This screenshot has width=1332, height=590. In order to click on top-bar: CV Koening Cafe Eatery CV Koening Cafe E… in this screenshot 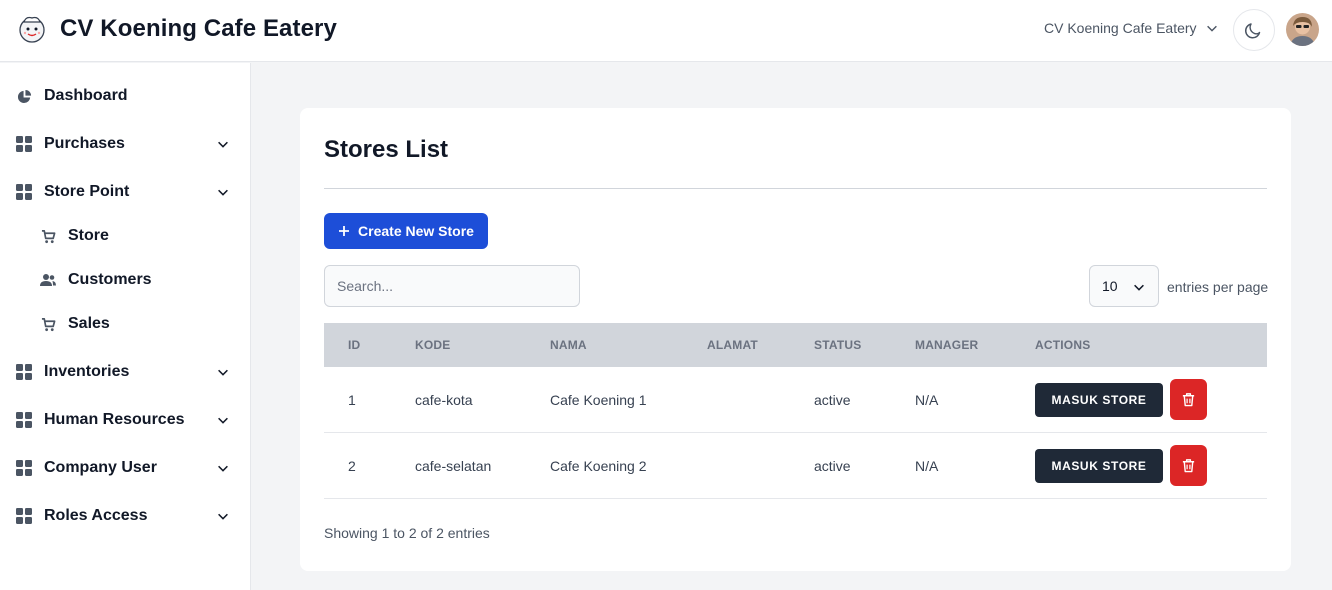, I will do `click(666, 31)`.